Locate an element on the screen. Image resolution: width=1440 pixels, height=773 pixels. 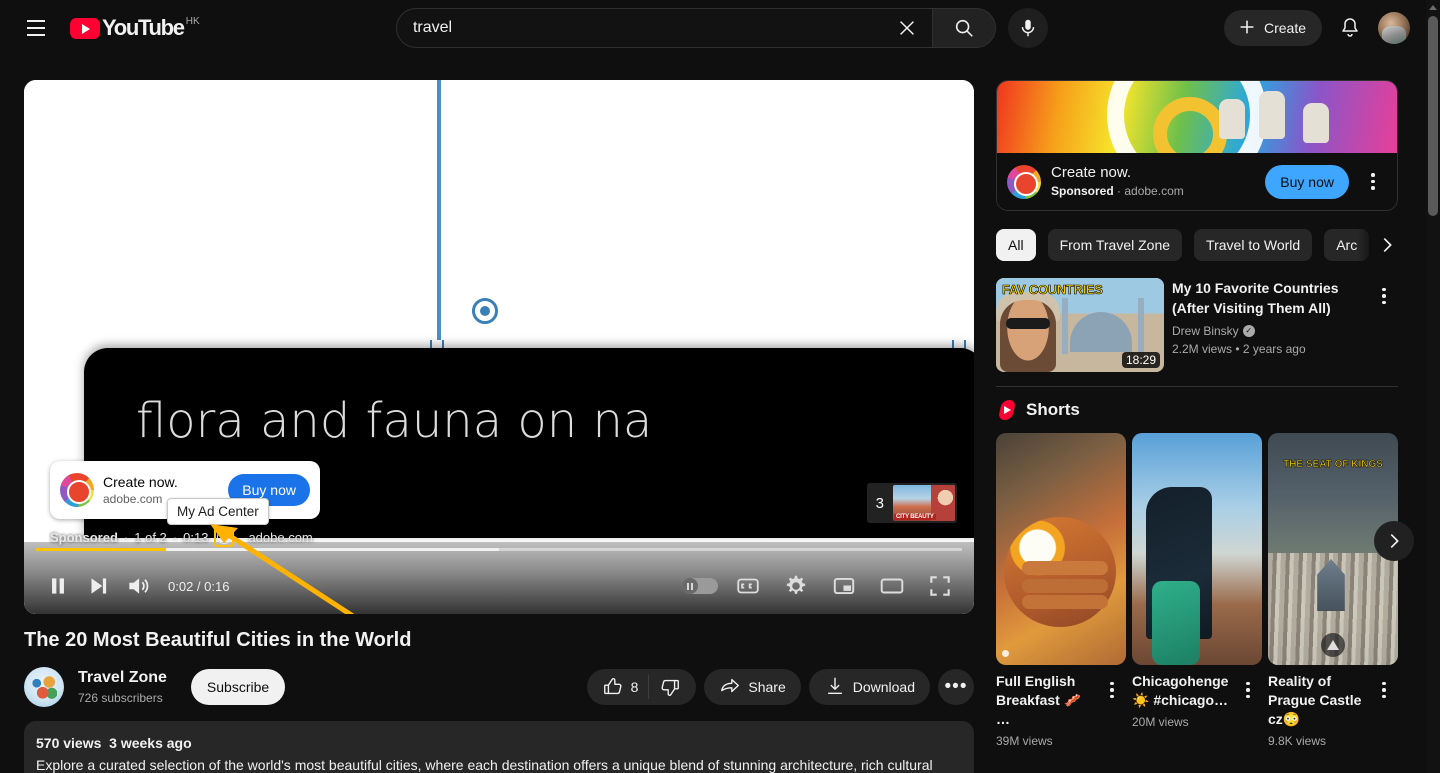
video-meta-row: Travel Zone 726 subscribers Subscribe 8 is located at coordinates (499, 687).